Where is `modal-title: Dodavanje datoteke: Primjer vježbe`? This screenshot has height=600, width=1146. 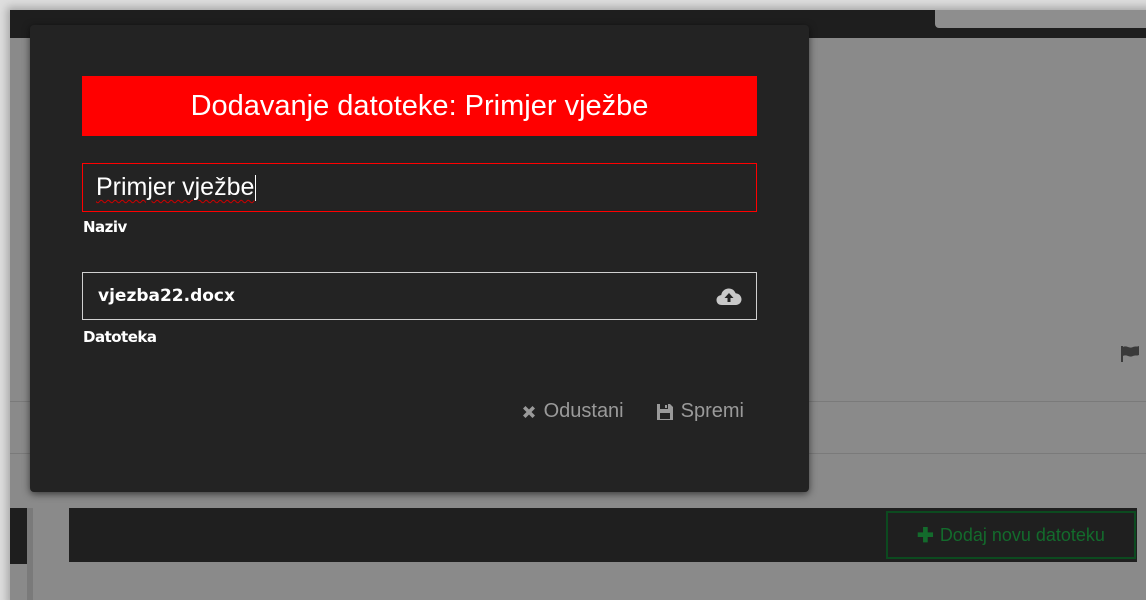
modal-title: Dodavanje datoteke: Primjer vježbe is located at coordinates (419, 106).